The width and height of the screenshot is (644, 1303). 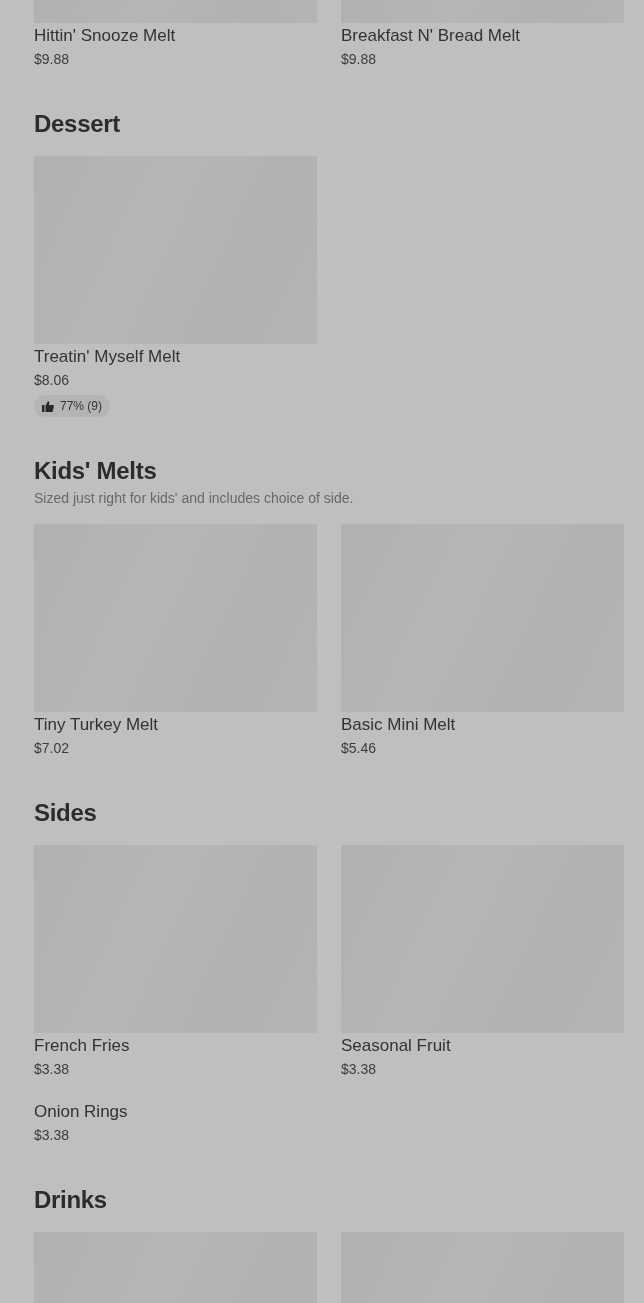 What do you see at coordinates (175, 1046) in the screenshot?
I see `item-name: French Fries` at bounding box center [175, 1046].